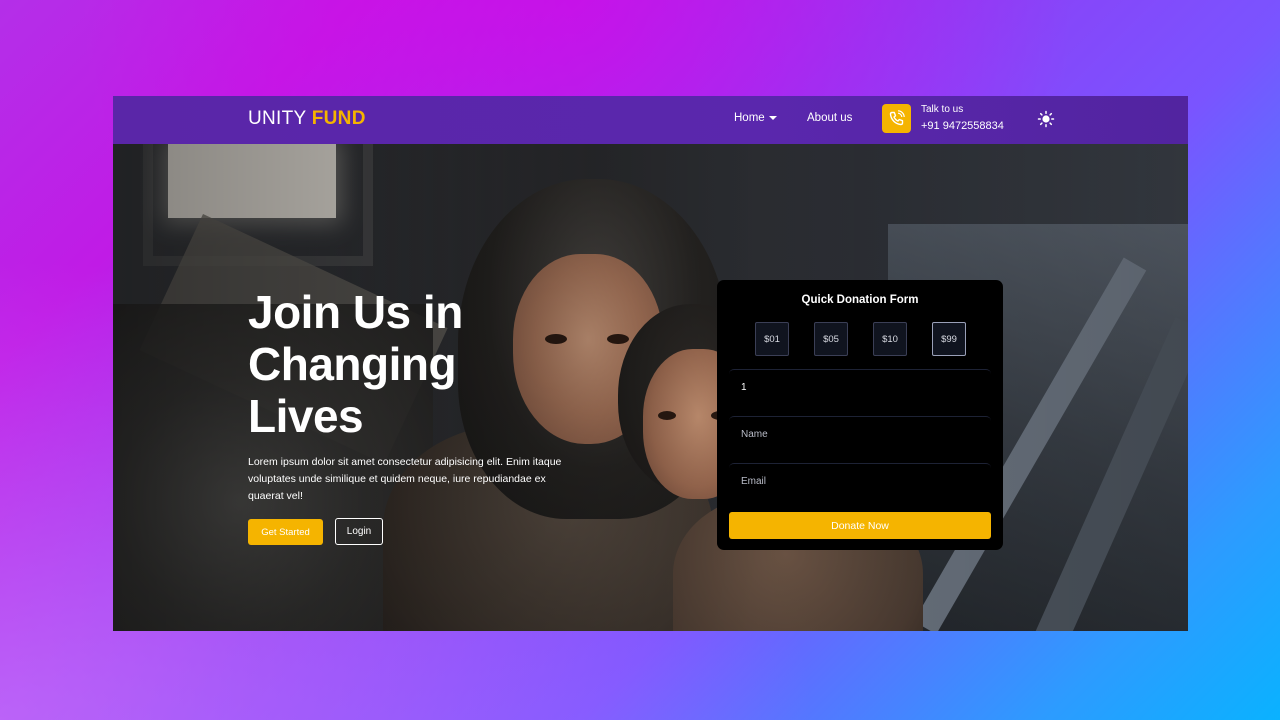 This screenshot has width=1280, height=720. I want to click on brand-logo: UNITY FUND, so click(307, 119).